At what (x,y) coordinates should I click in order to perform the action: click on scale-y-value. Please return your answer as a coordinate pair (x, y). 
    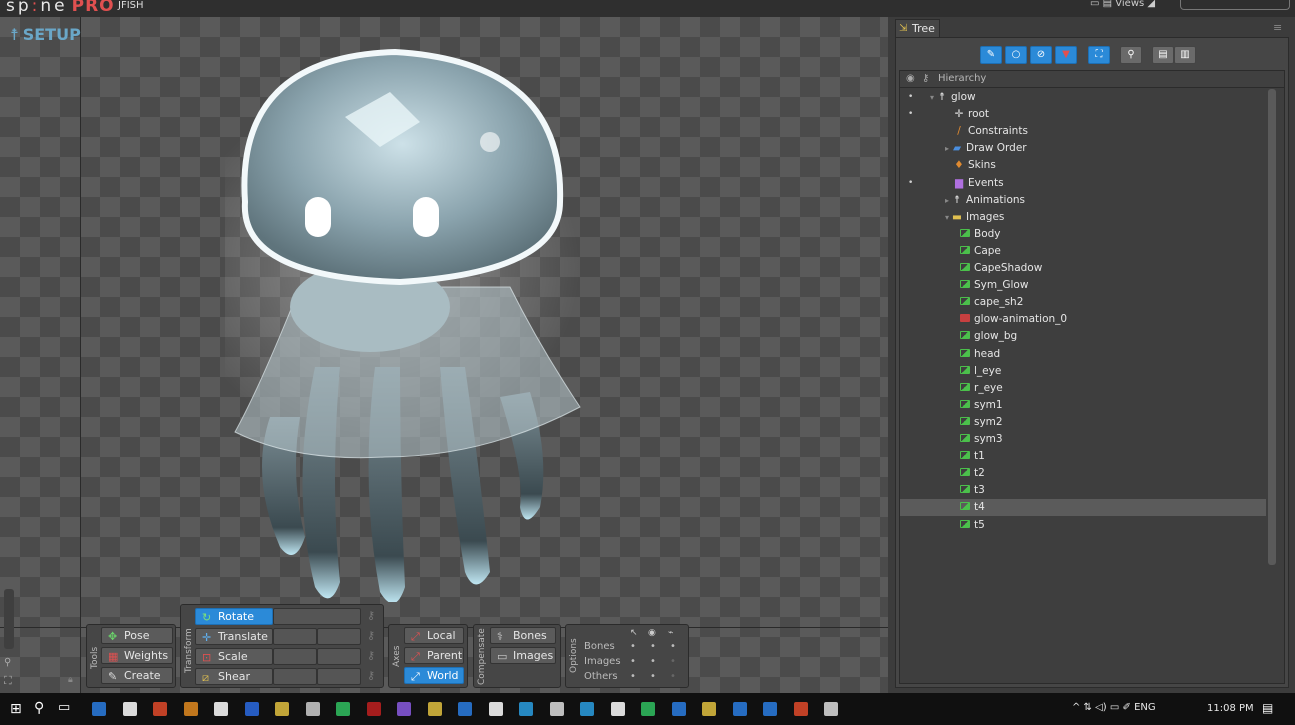
    Looking at the image, I should click on (339, 656).